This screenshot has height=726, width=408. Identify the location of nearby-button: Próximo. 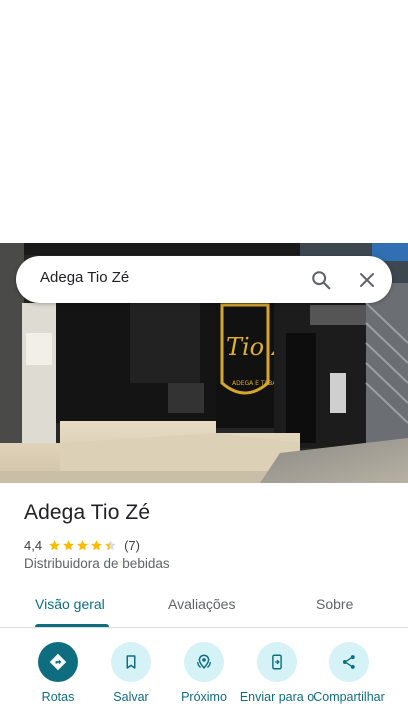
(204, 673).